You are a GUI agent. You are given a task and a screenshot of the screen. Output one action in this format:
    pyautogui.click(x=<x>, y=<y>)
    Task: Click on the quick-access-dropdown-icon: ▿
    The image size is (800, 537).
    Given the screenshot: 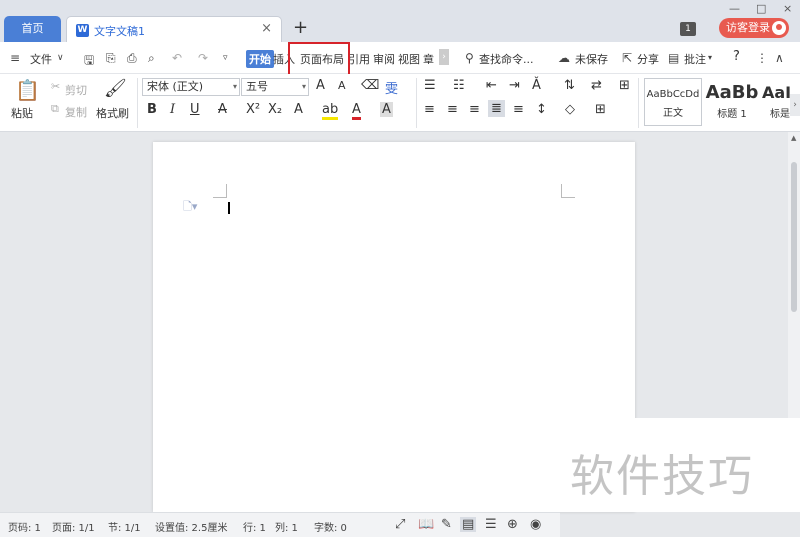 What is the action you would take?
    pyautogui.click(x=225, y=58)
    